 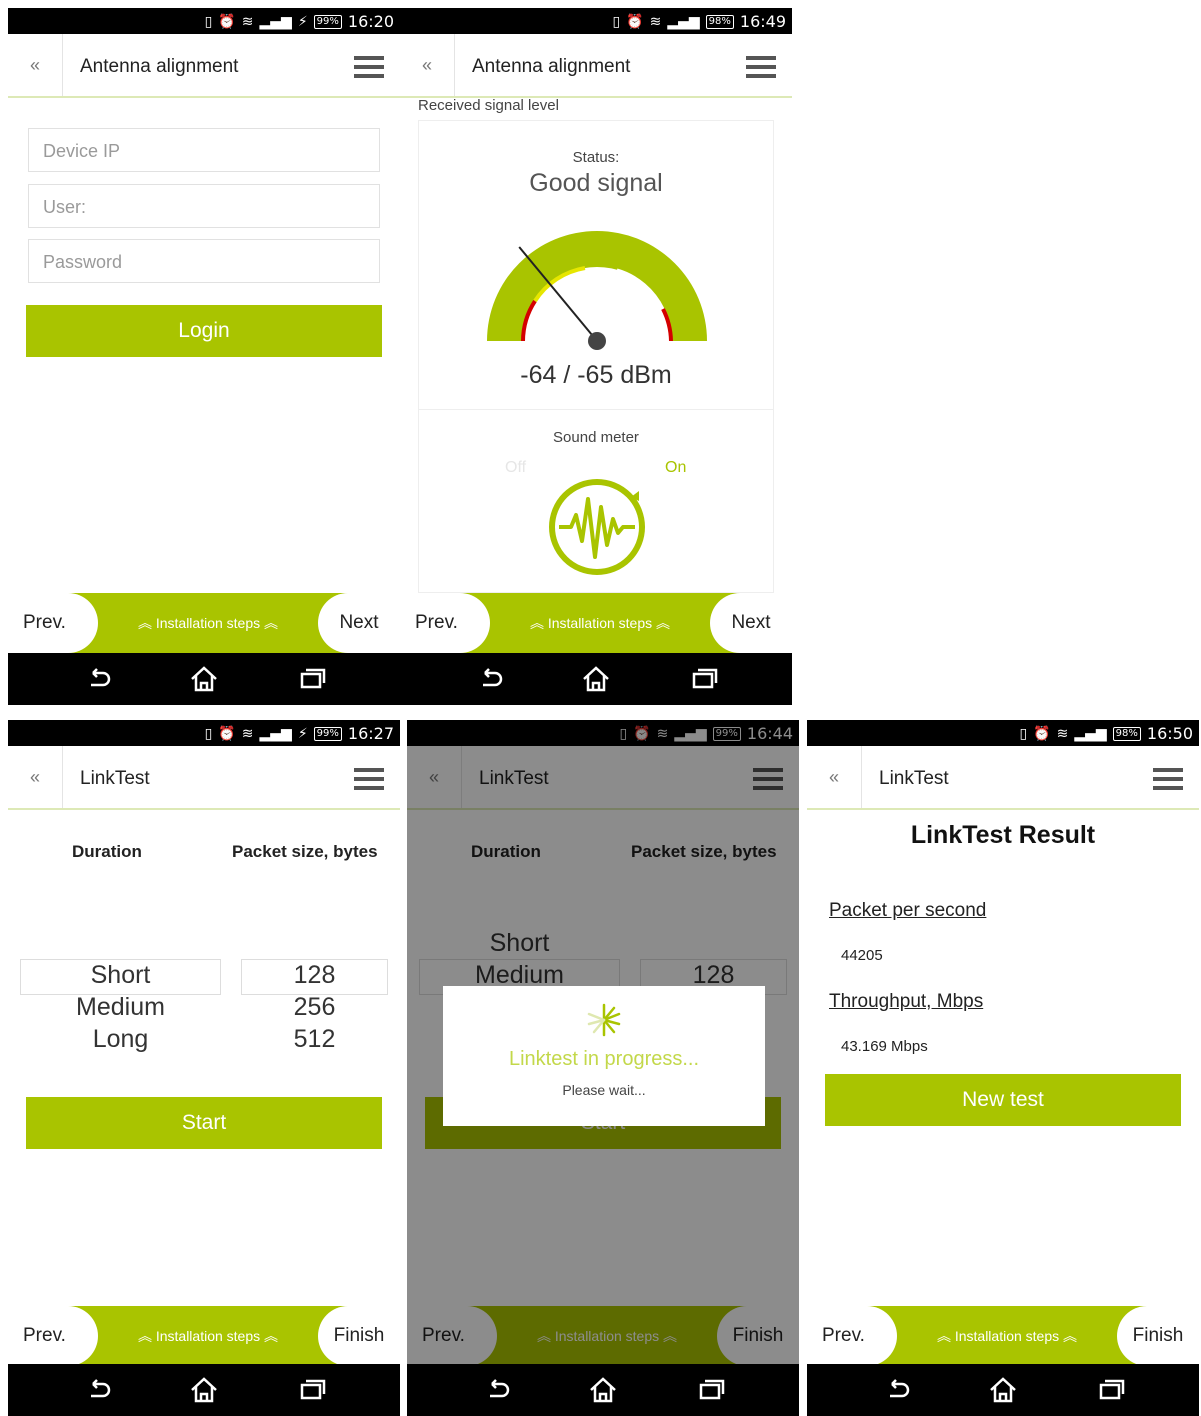 What do you see at coordinates (596, 157) in the screenshot?
I see `status-label: Status:` at bounding box center [596, 157].